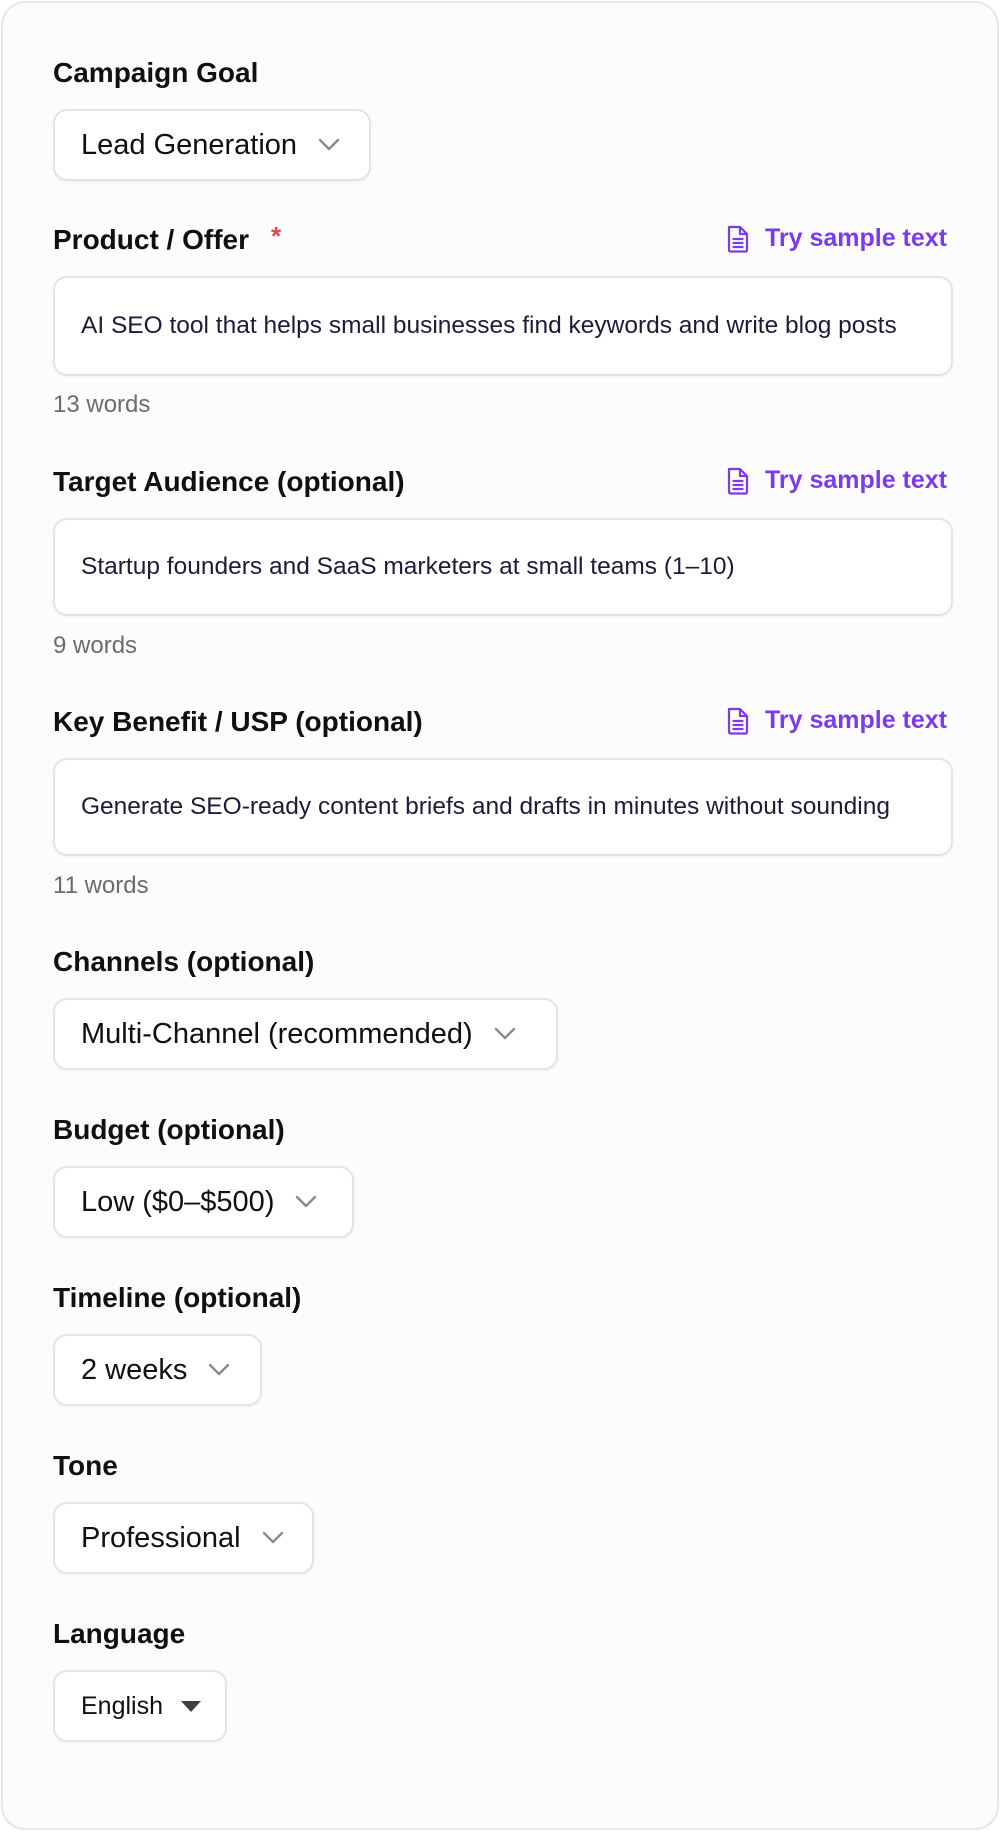 This screenshot has width=1000, height=1832. What do you see at coordinates (119, 1633) in the screenshot?
I see `language-label: Language` at bounding box center [119, 1633].